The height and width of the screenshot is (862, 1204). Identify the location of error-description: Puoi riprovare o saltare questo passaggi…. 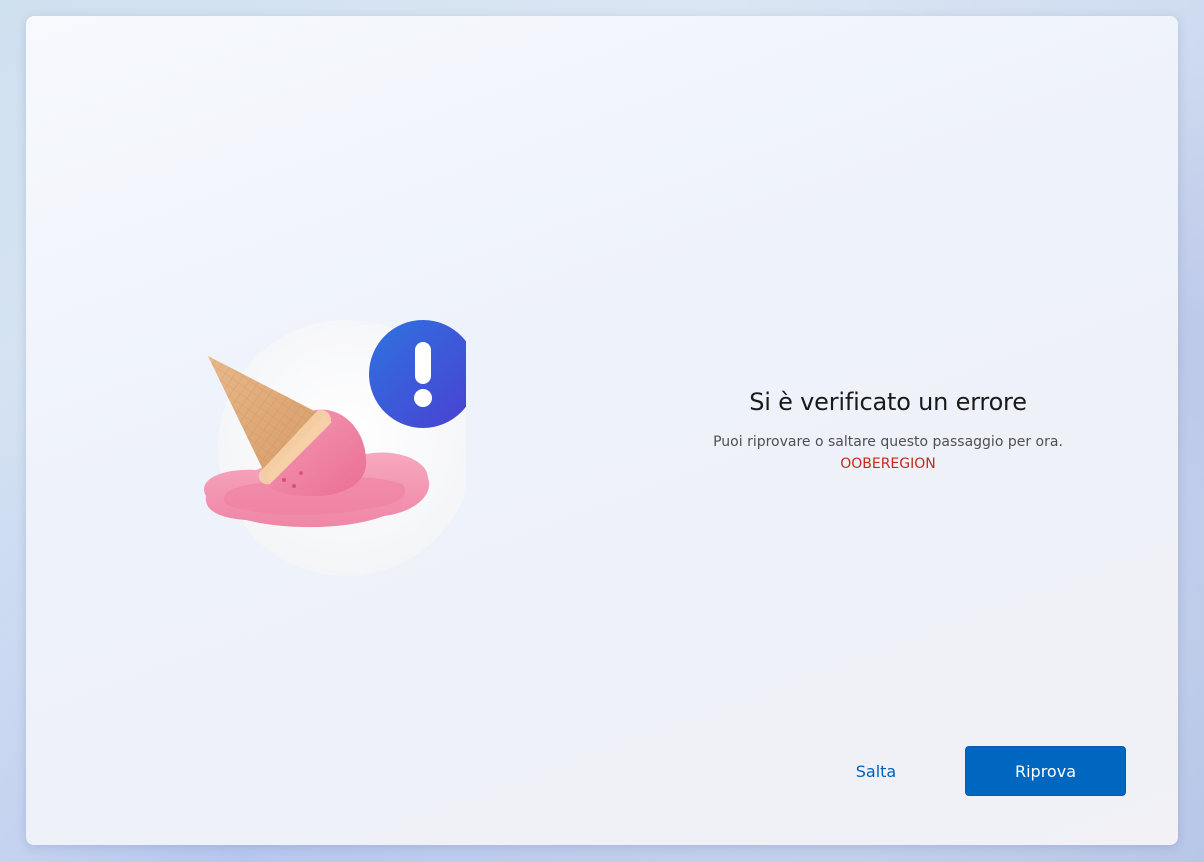
(888, 442).